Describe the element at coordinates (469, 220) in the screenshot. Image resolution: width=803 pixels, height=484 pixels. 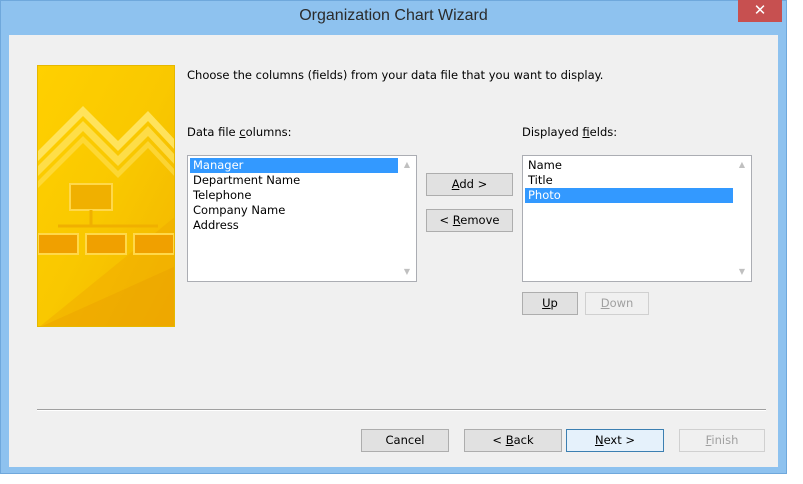
I see `remove-button: < Remove` at that location.